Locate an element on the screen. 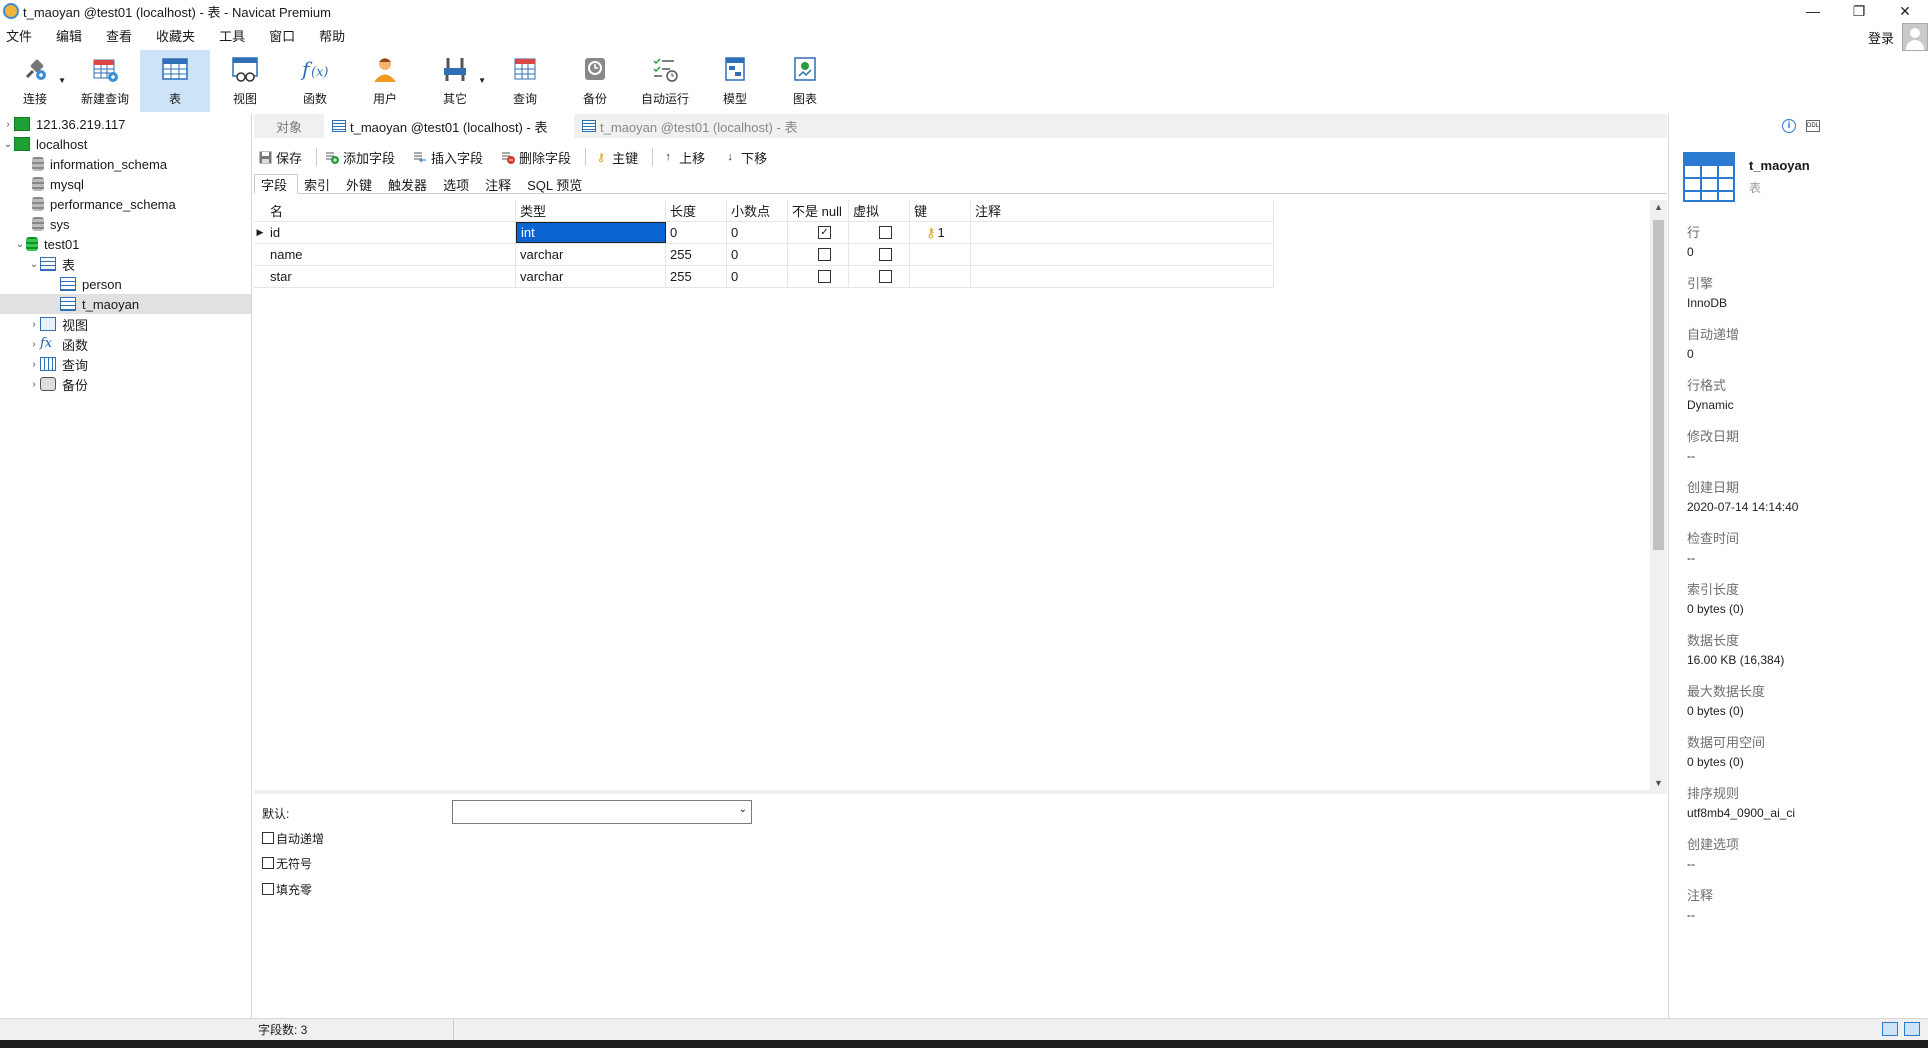 The width and height of the screenshot is (1928, 1048). toolbar-view-button: 视图 is located at coordinates (245, 81).